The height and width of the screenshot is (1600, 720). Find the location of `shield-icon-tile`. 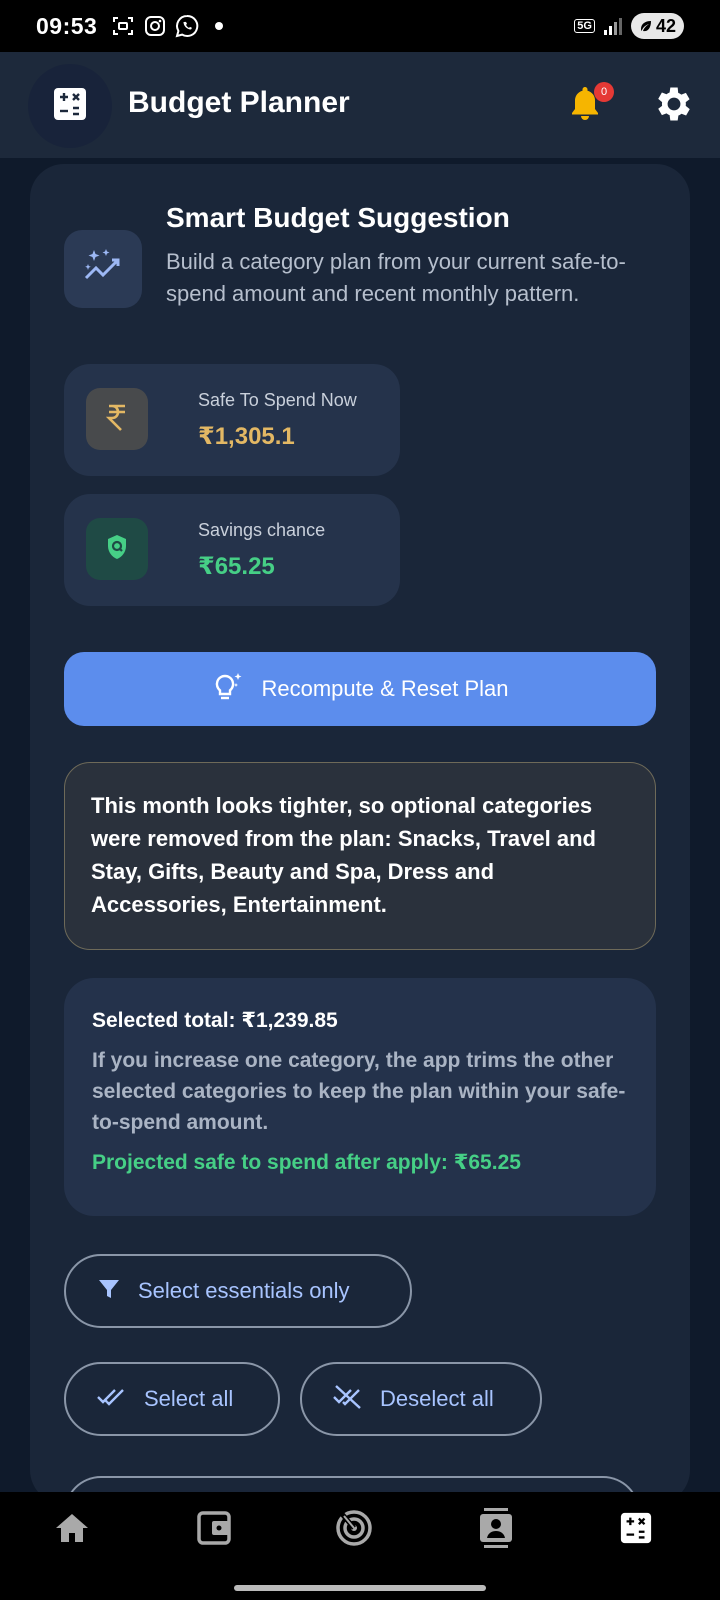

shield-icon-tile is located at coordinates (117, 549).